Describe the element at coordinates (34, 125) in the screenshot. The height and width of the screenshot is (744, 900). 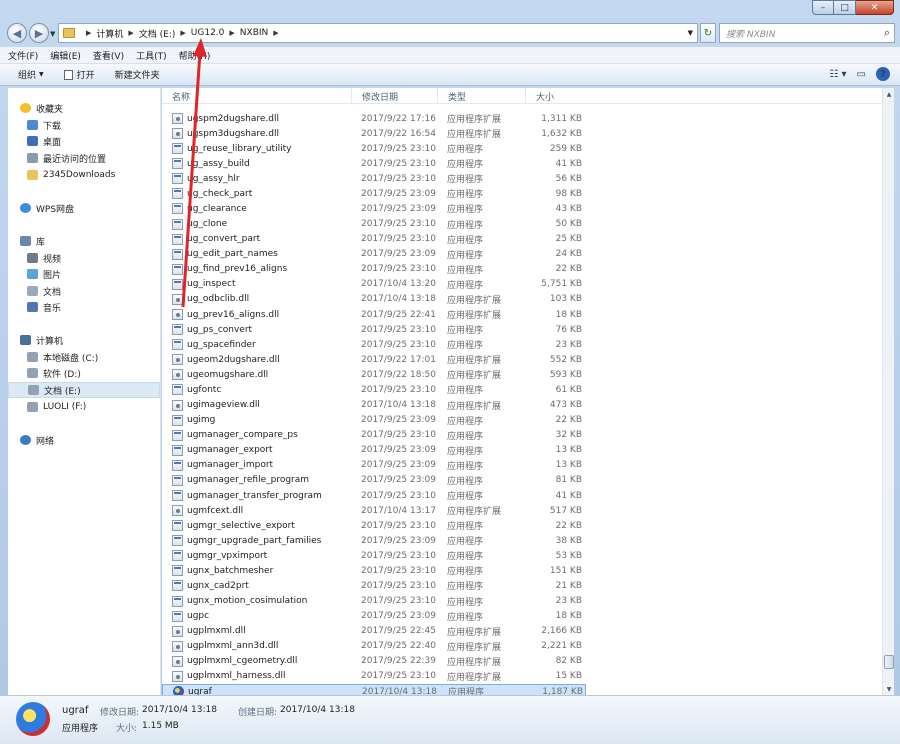
I see `sidebar-item: 下载` at that location.